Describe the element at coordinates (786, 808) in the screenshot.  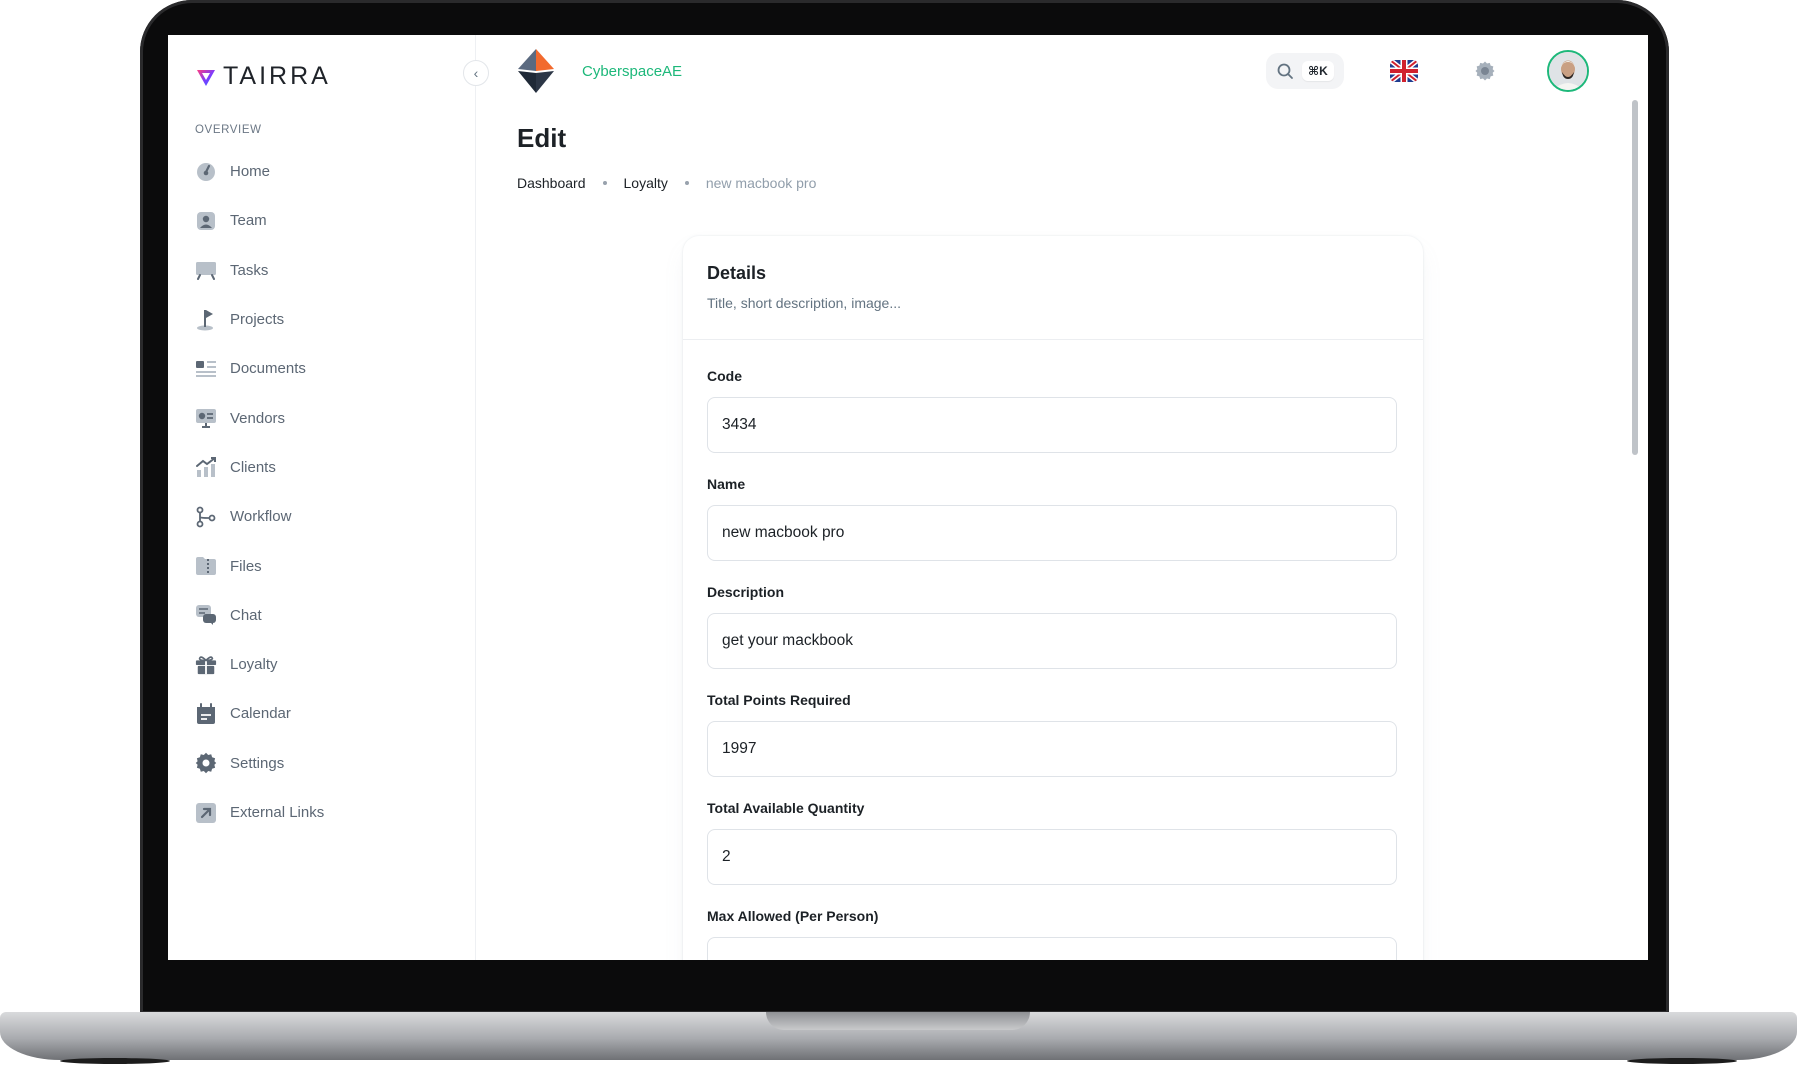
I see `available-quantity-label: Total Available Quantity` at that location.